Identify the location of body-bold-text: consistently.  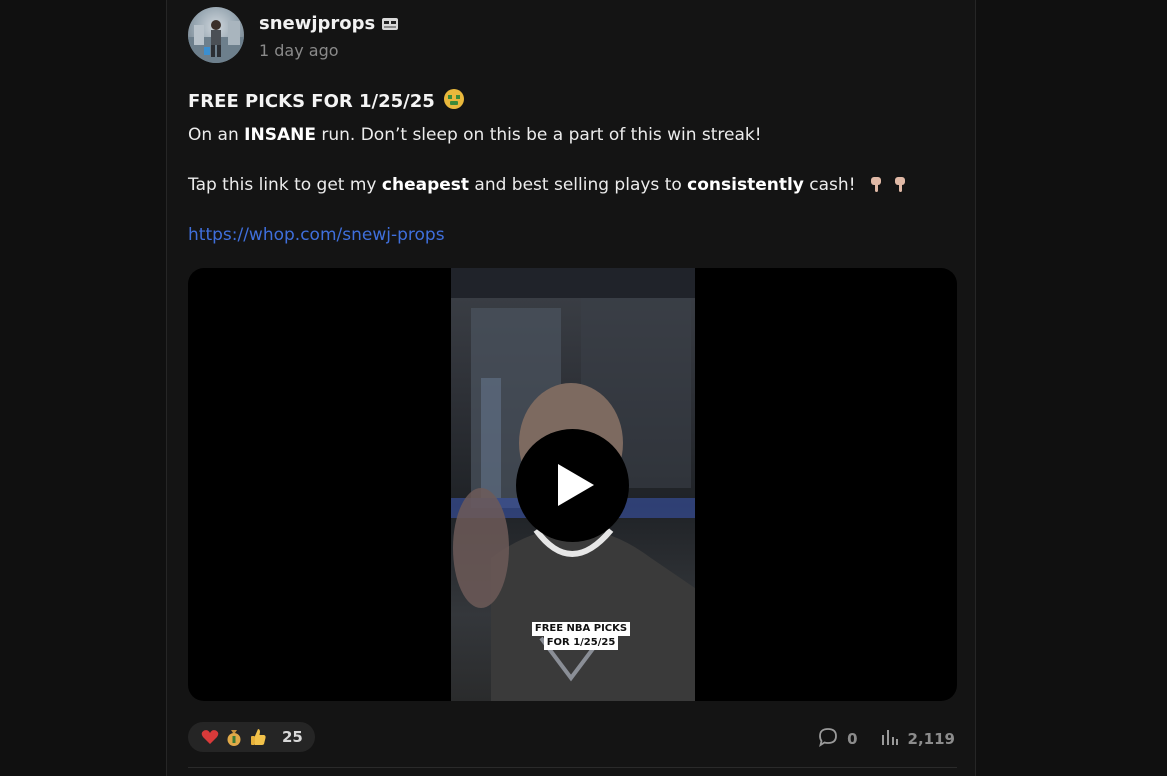
(745, 185).